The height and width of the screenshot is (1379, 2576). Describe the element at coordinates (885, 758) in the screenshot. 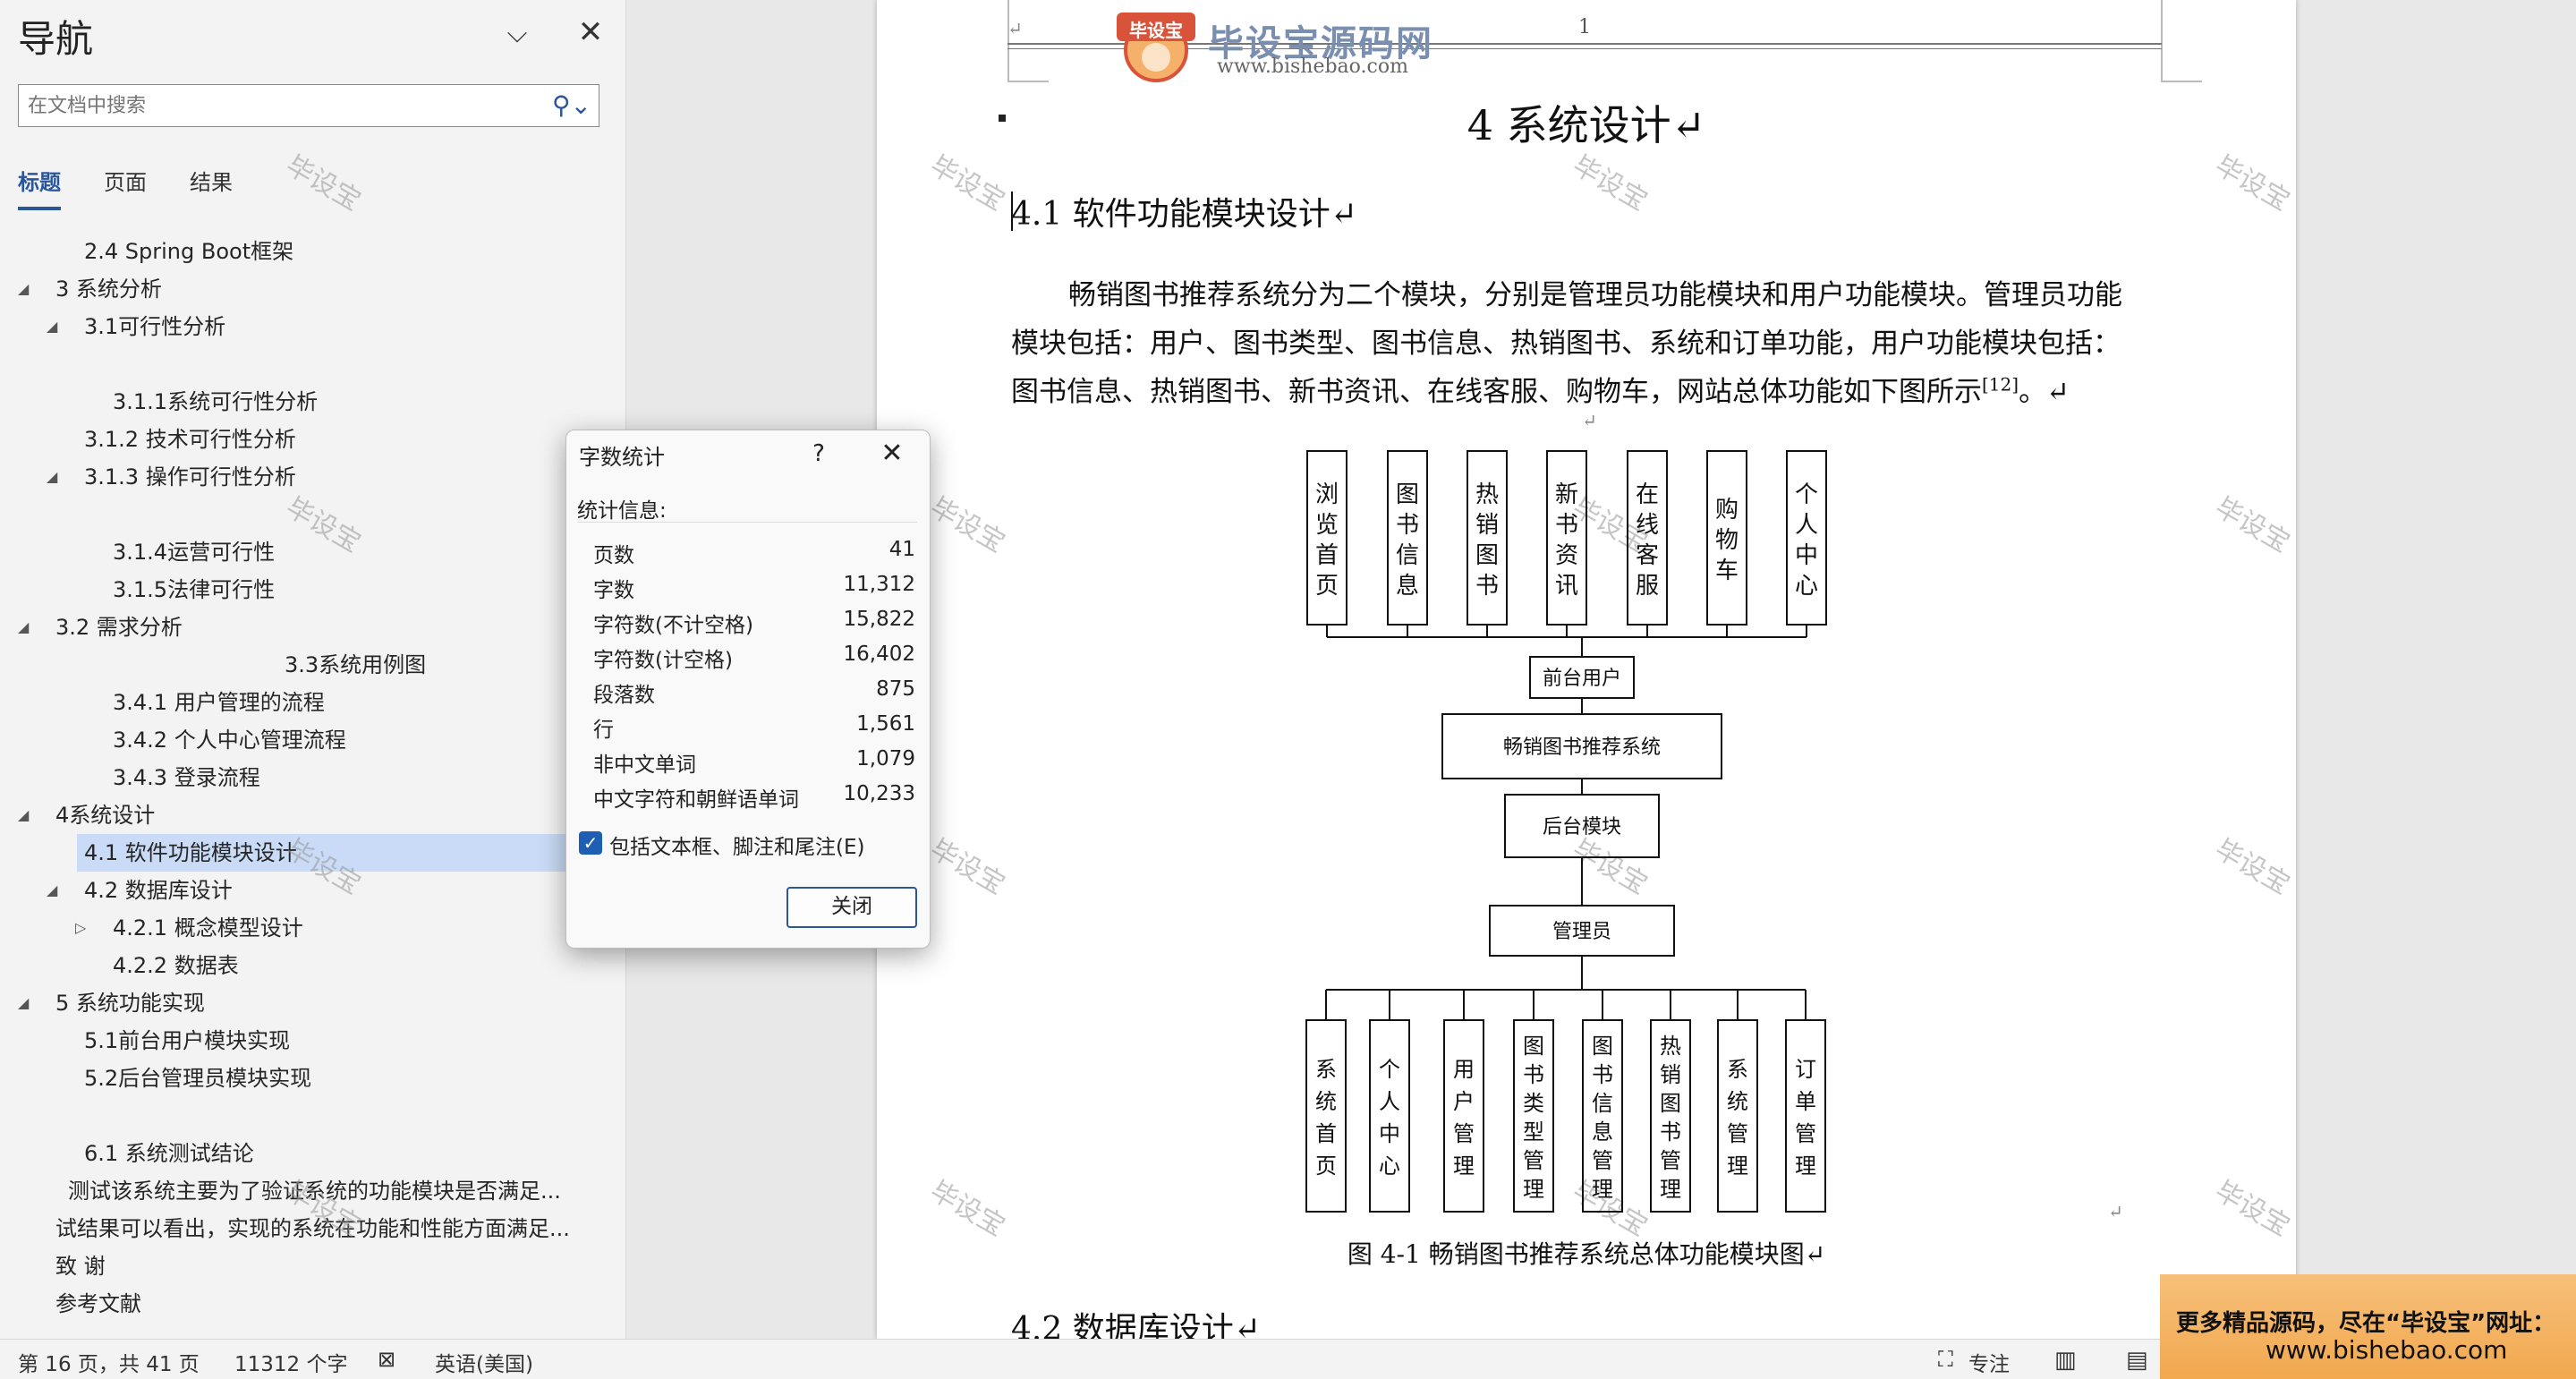

I see `statistic-value: 1,079` at that location.